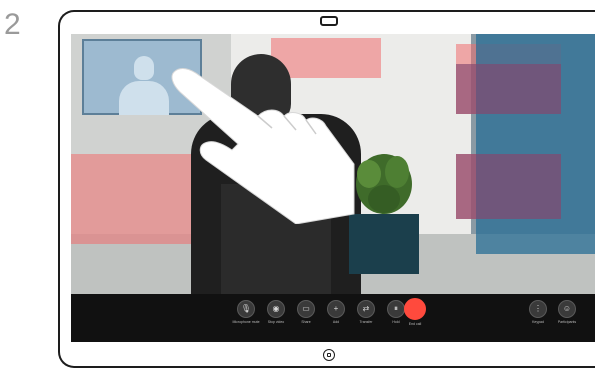 The height and width of the screenshot is (368, 595). Describe the element at coordinates (384, 184) in the screenshot. I see `plant-icon` at that location.